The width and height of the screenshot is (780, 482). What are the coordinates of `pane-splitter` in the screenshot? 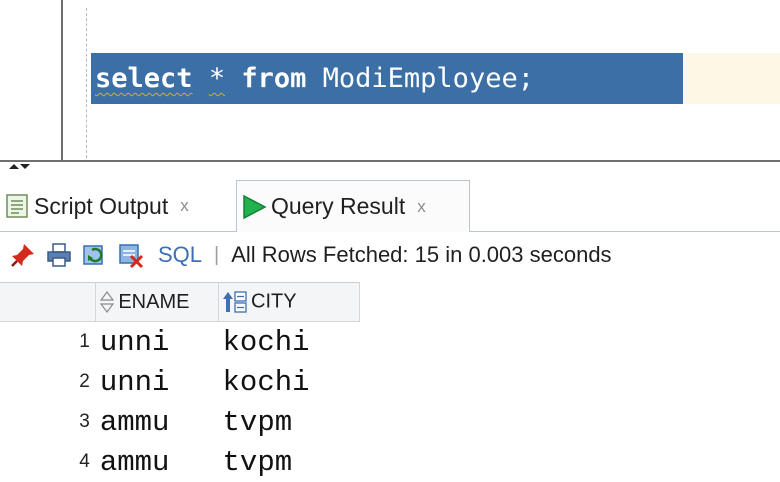 It's located at (390, 167).